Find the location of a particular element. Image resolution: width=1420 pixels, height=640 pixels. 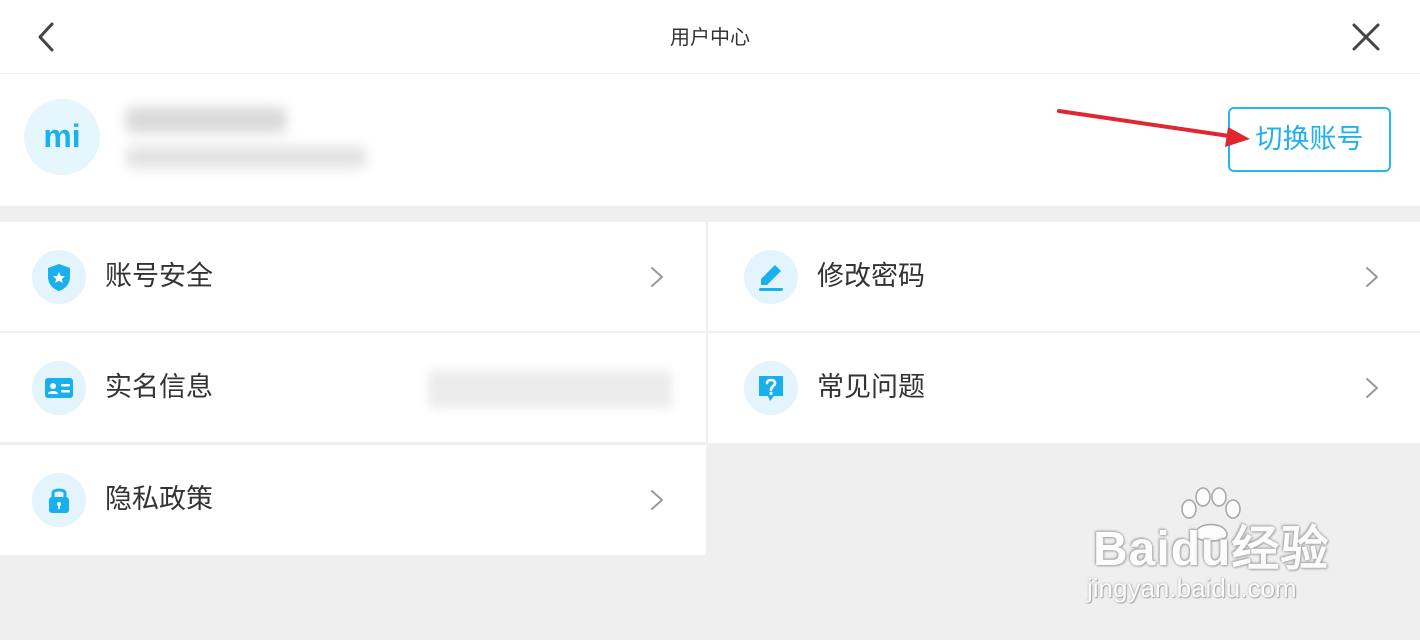

menu-label: 常见问题 is located at coordinates (871, 387).